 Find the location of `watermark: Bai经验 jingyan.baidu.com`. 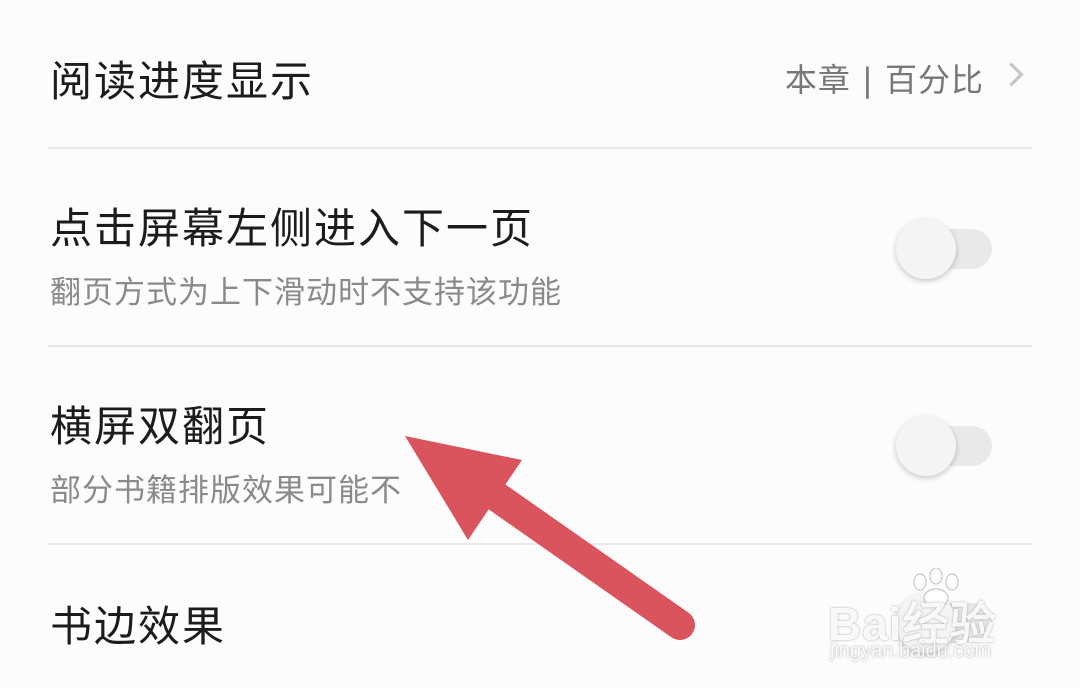

watermark: Bai经验 jingyan.baidu.com is located at coordinates (948, 623).